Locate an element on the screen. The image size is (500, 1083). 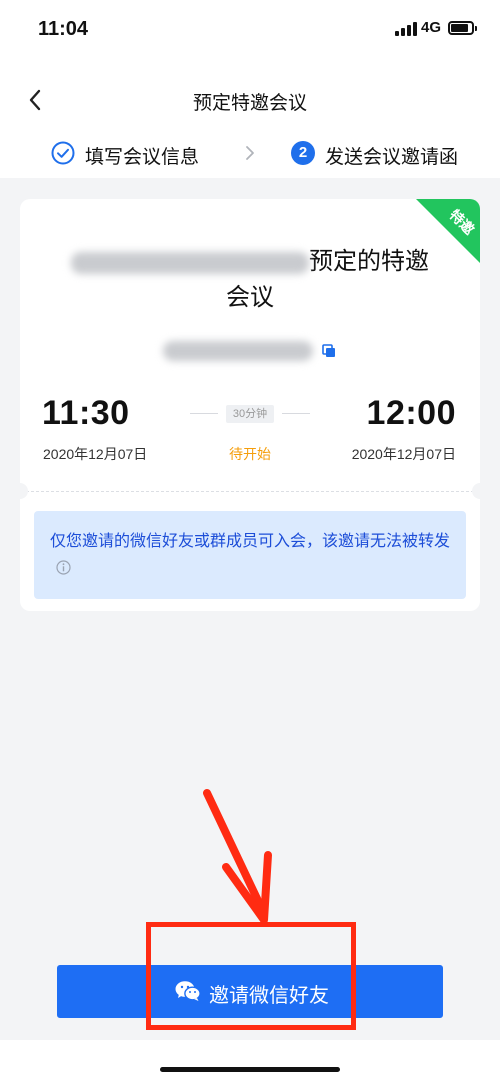
step-number: 2 is located at coordinates (303, 153).